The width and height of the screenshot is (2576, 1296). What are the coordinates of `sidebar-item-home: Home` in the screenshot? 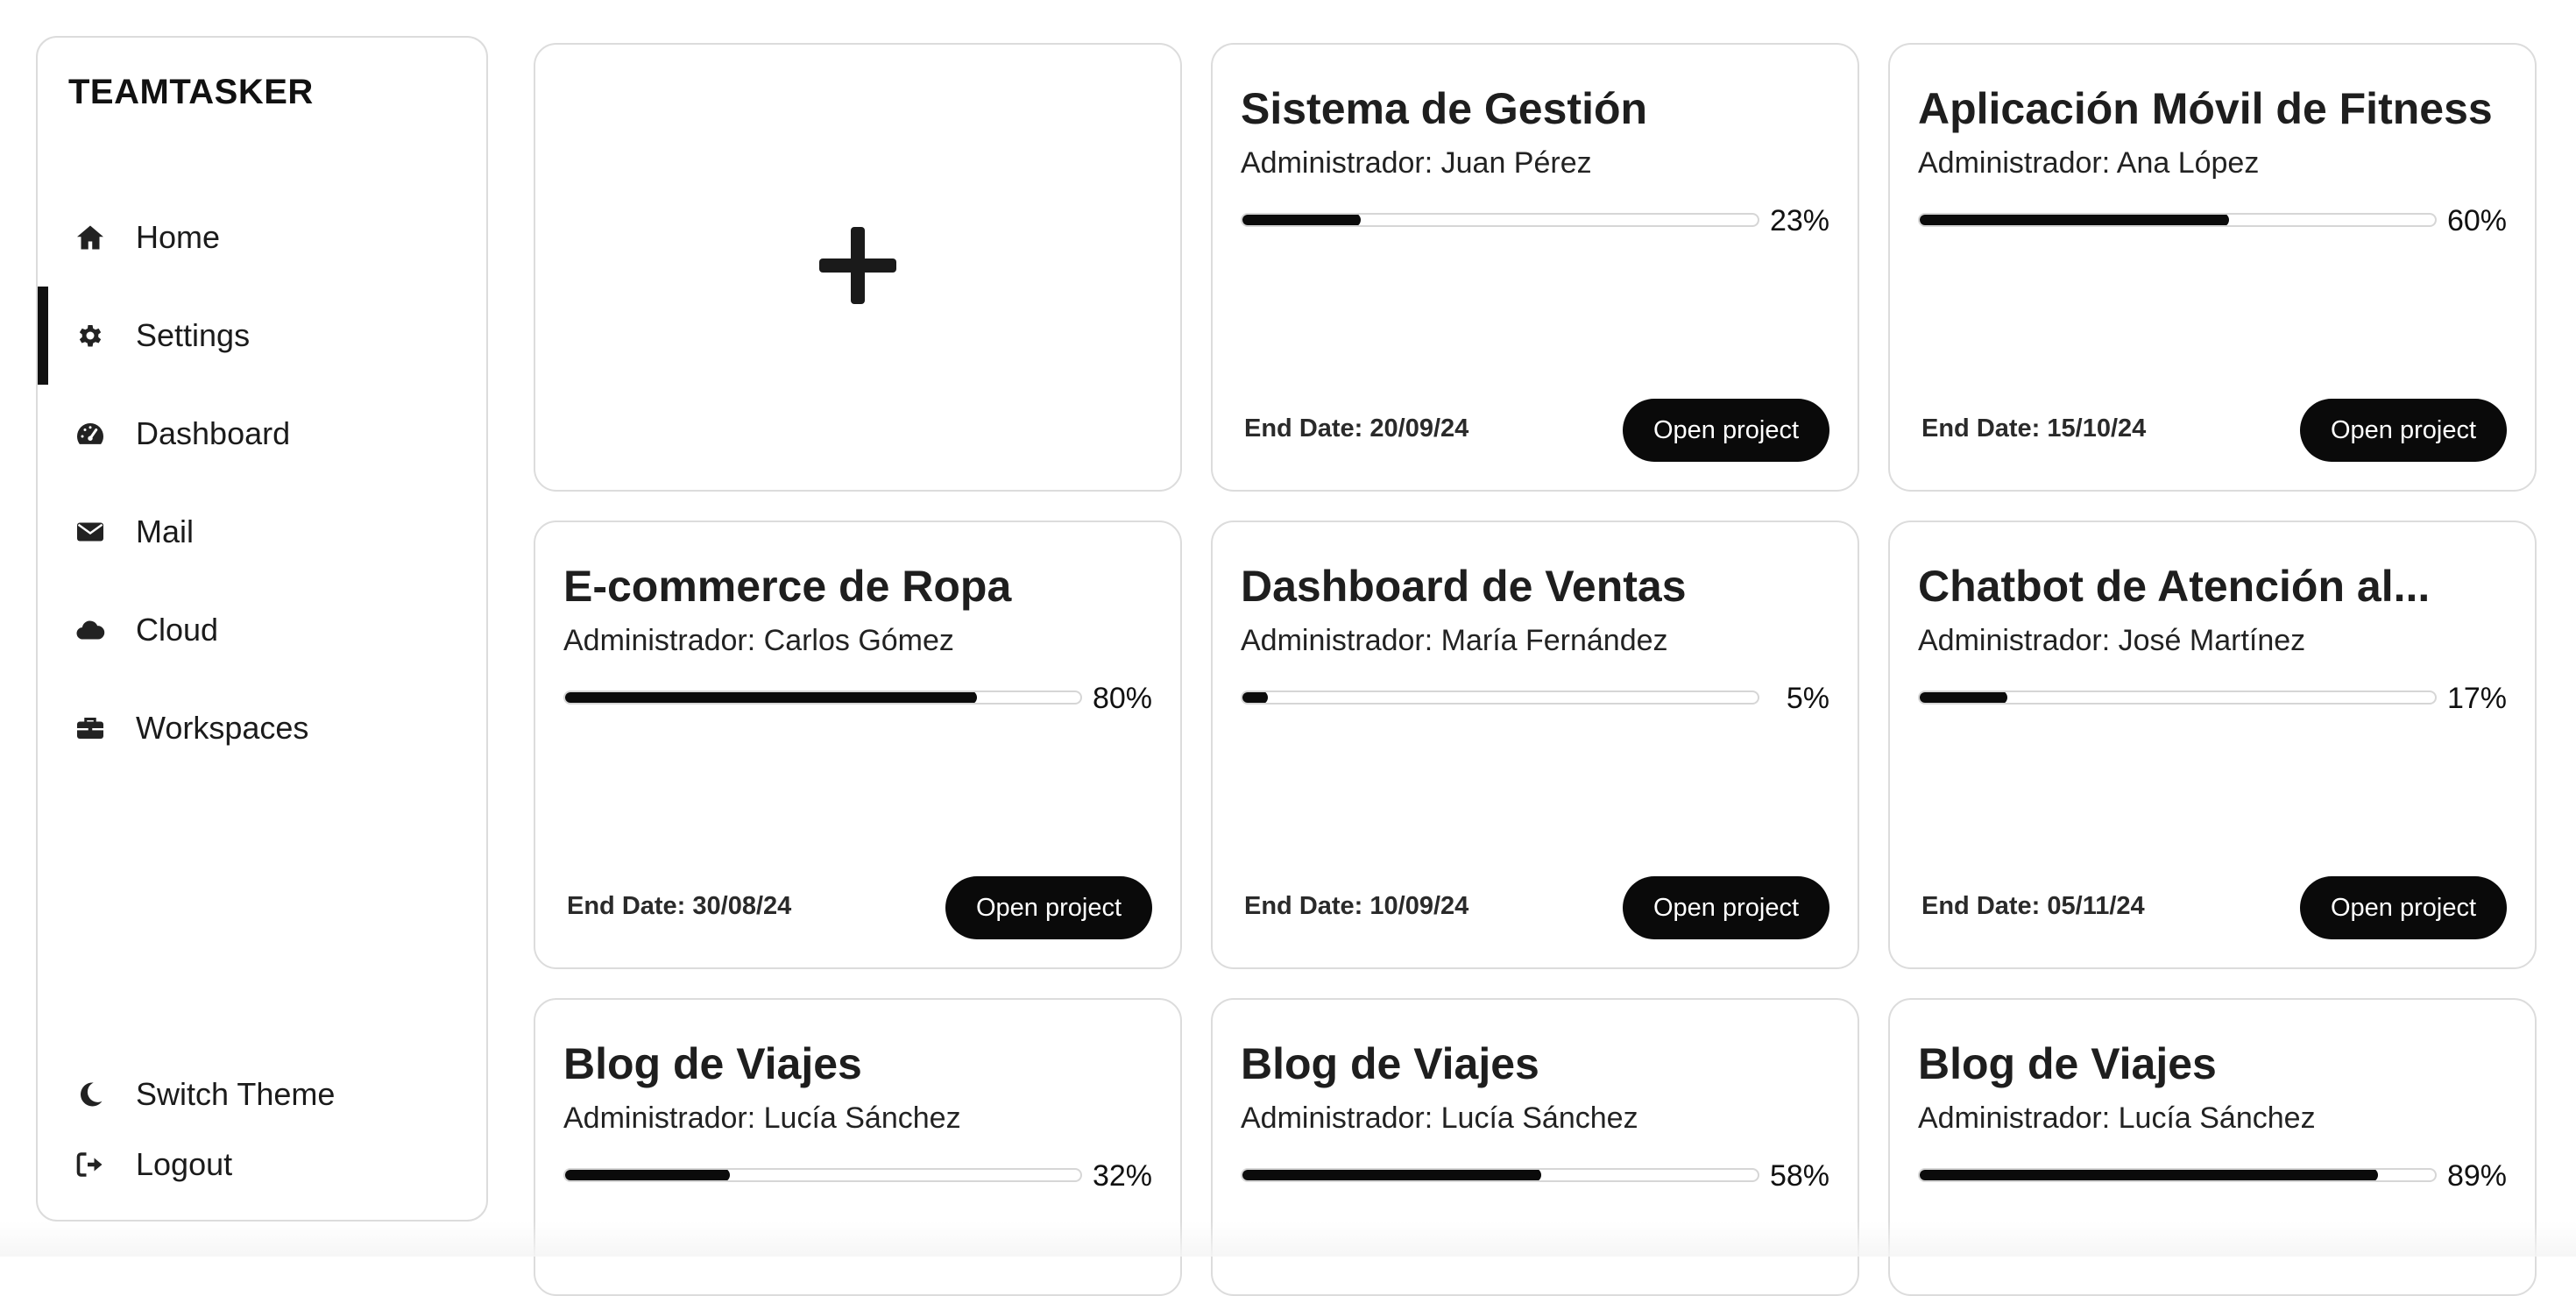 It's located at (262, 237).